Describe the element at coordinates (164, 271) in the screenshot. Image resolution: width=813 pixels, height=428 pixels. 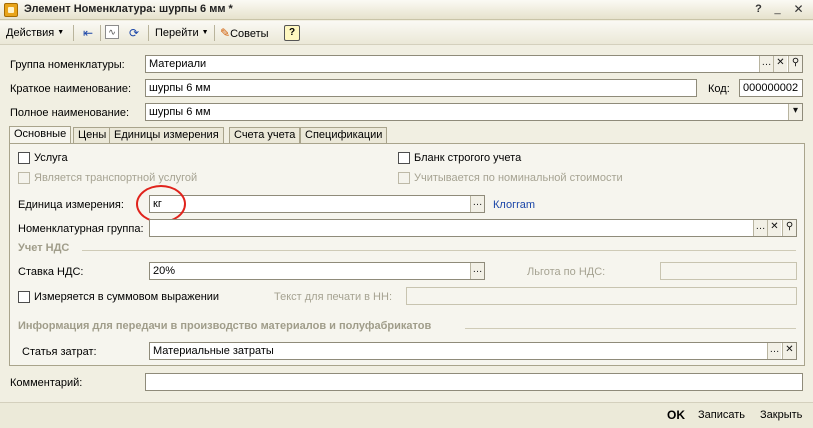
I see `vat-rate-value: 20%` at that location.